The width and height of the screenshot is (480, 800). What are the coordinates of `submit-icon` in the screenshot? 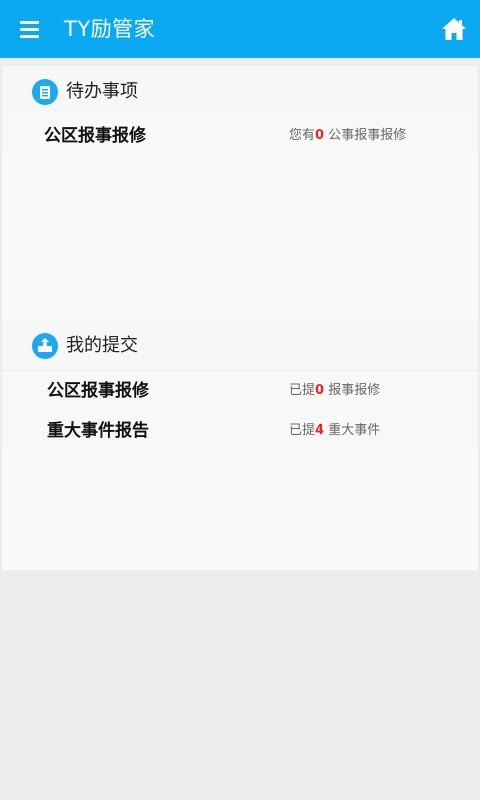 It's located at (45, 346).